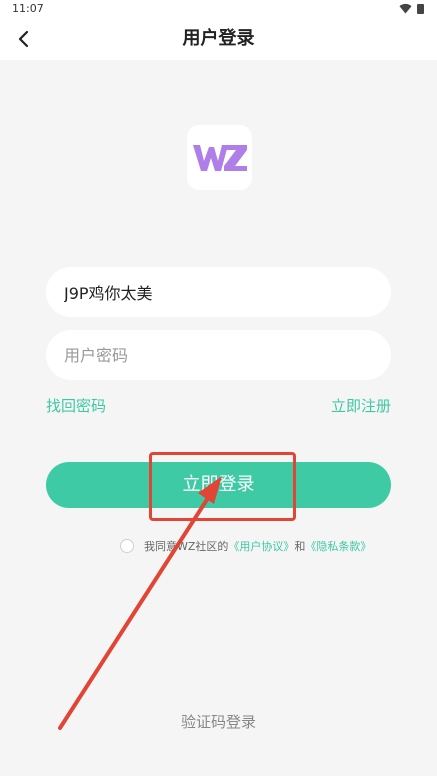 The width and height of the screenshot is (437, 776). What do you see at coordinates (405, 8) in the screenshot?
I see `wifi-icon` at bounding box center [405, 8].